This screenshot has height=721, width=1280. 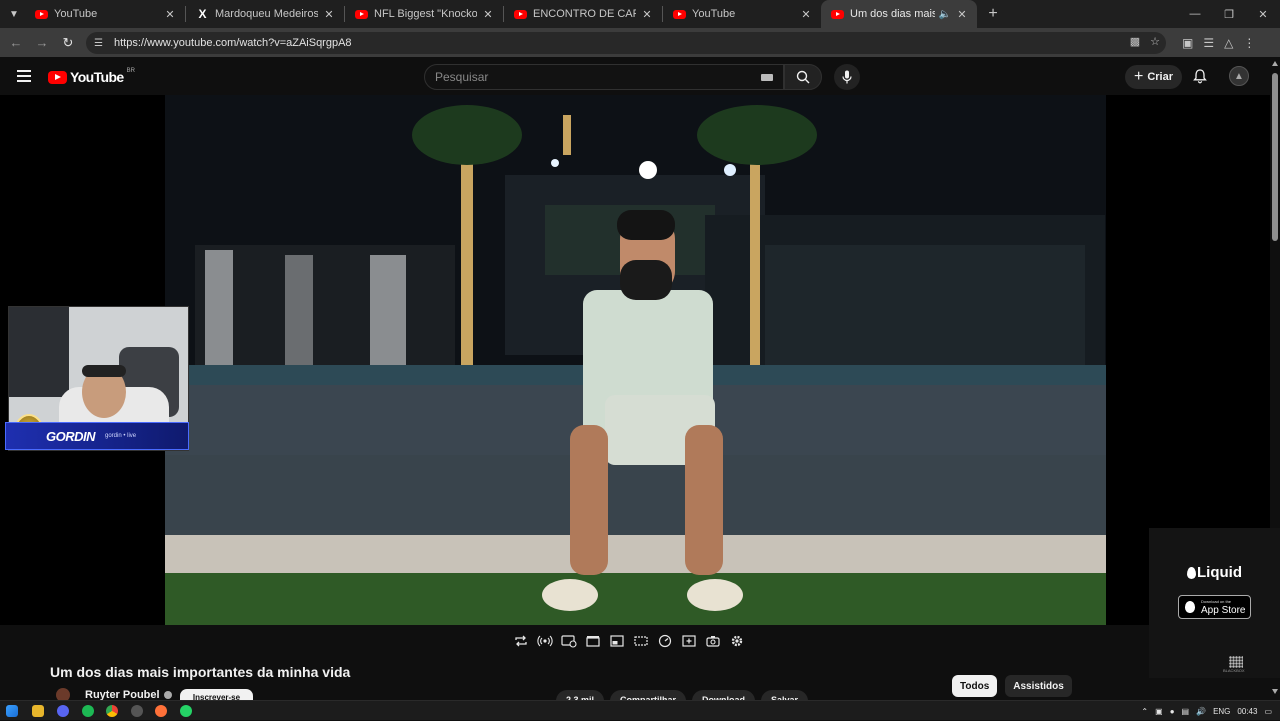 What do you see at coordinates (38, 711) in the screenshot?
I see `file-explorer-icon` at bounding box center [38, 711].